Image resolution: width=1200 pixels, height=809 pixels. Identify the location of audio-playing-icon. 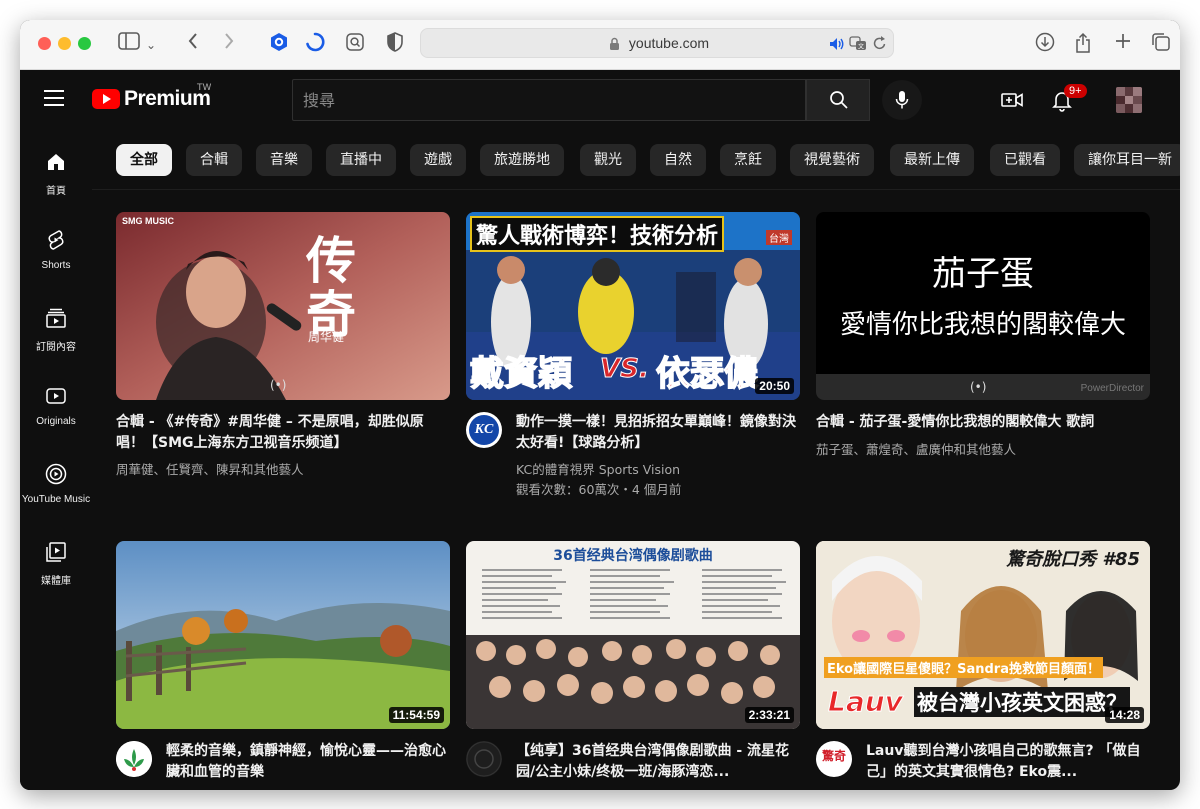
(837, 45).